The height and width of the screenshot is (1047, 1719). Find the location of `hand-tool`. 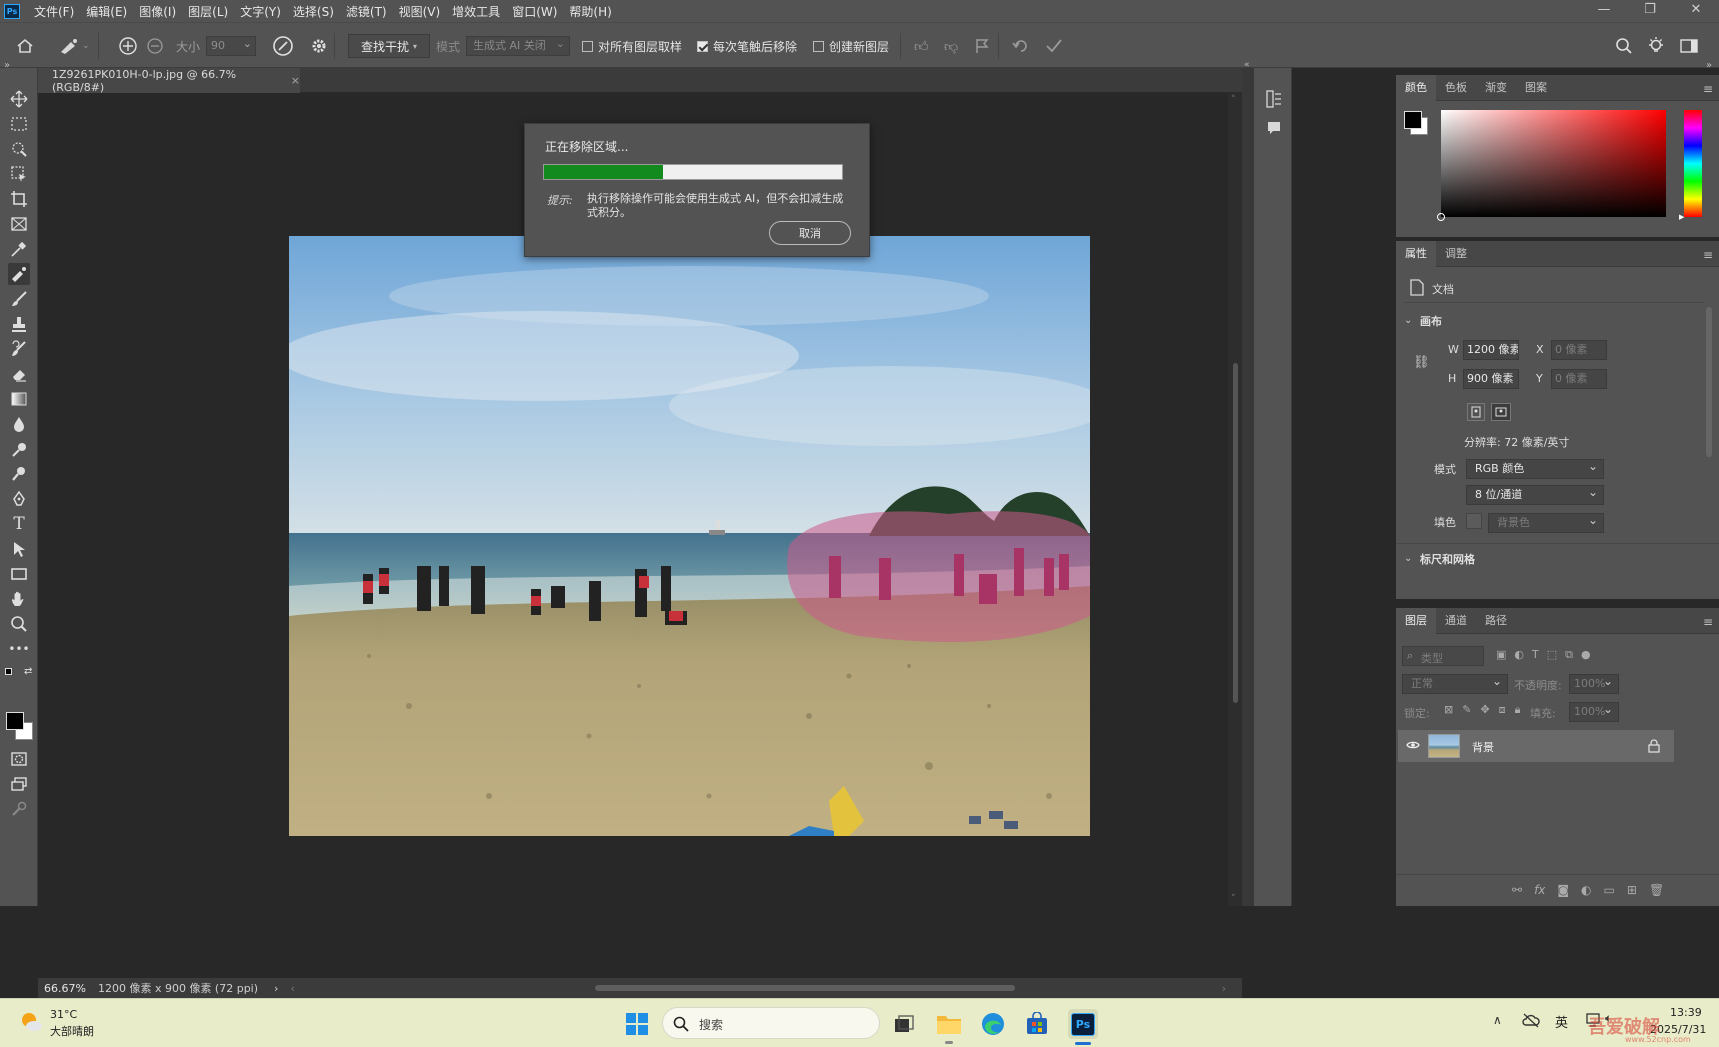

hand-tool is located at coordinates (19, 599).